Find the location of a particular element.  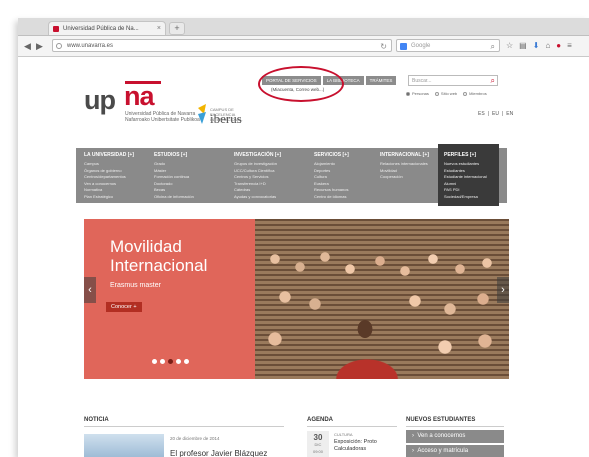

menu-heading: SERVICIOS [+] is located at coordinates (331, 155).